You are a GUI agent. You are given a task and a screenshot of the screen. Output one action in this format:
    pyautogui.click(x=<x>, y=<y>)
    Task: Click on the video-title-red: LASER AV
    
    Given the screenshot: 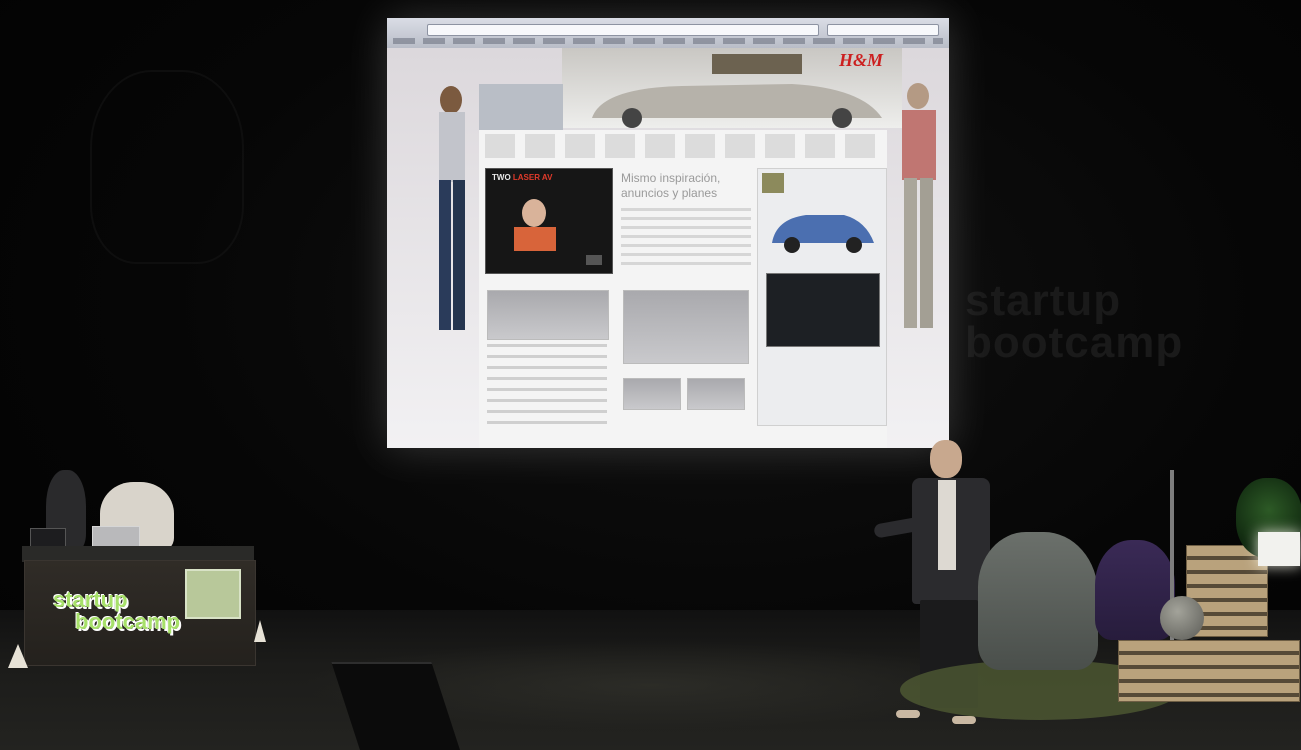 What is the action you would take?
    pyautogui.click(x=532, y=177)
    